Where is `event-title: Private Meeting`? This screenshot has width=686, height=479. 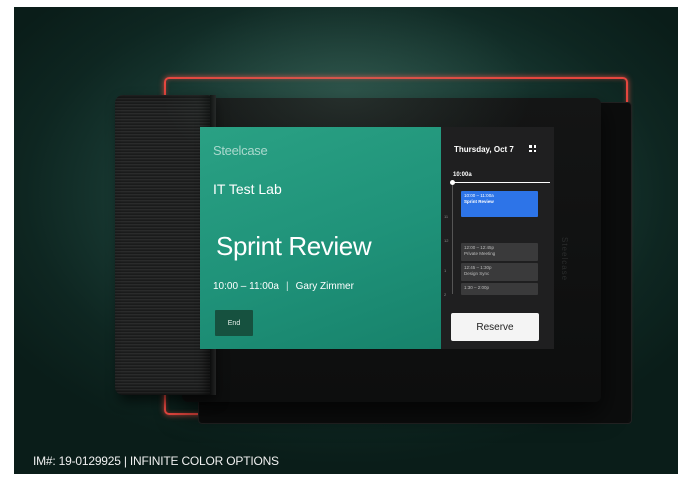 event-title: Private Meeting is located at coordinates (480, 253).